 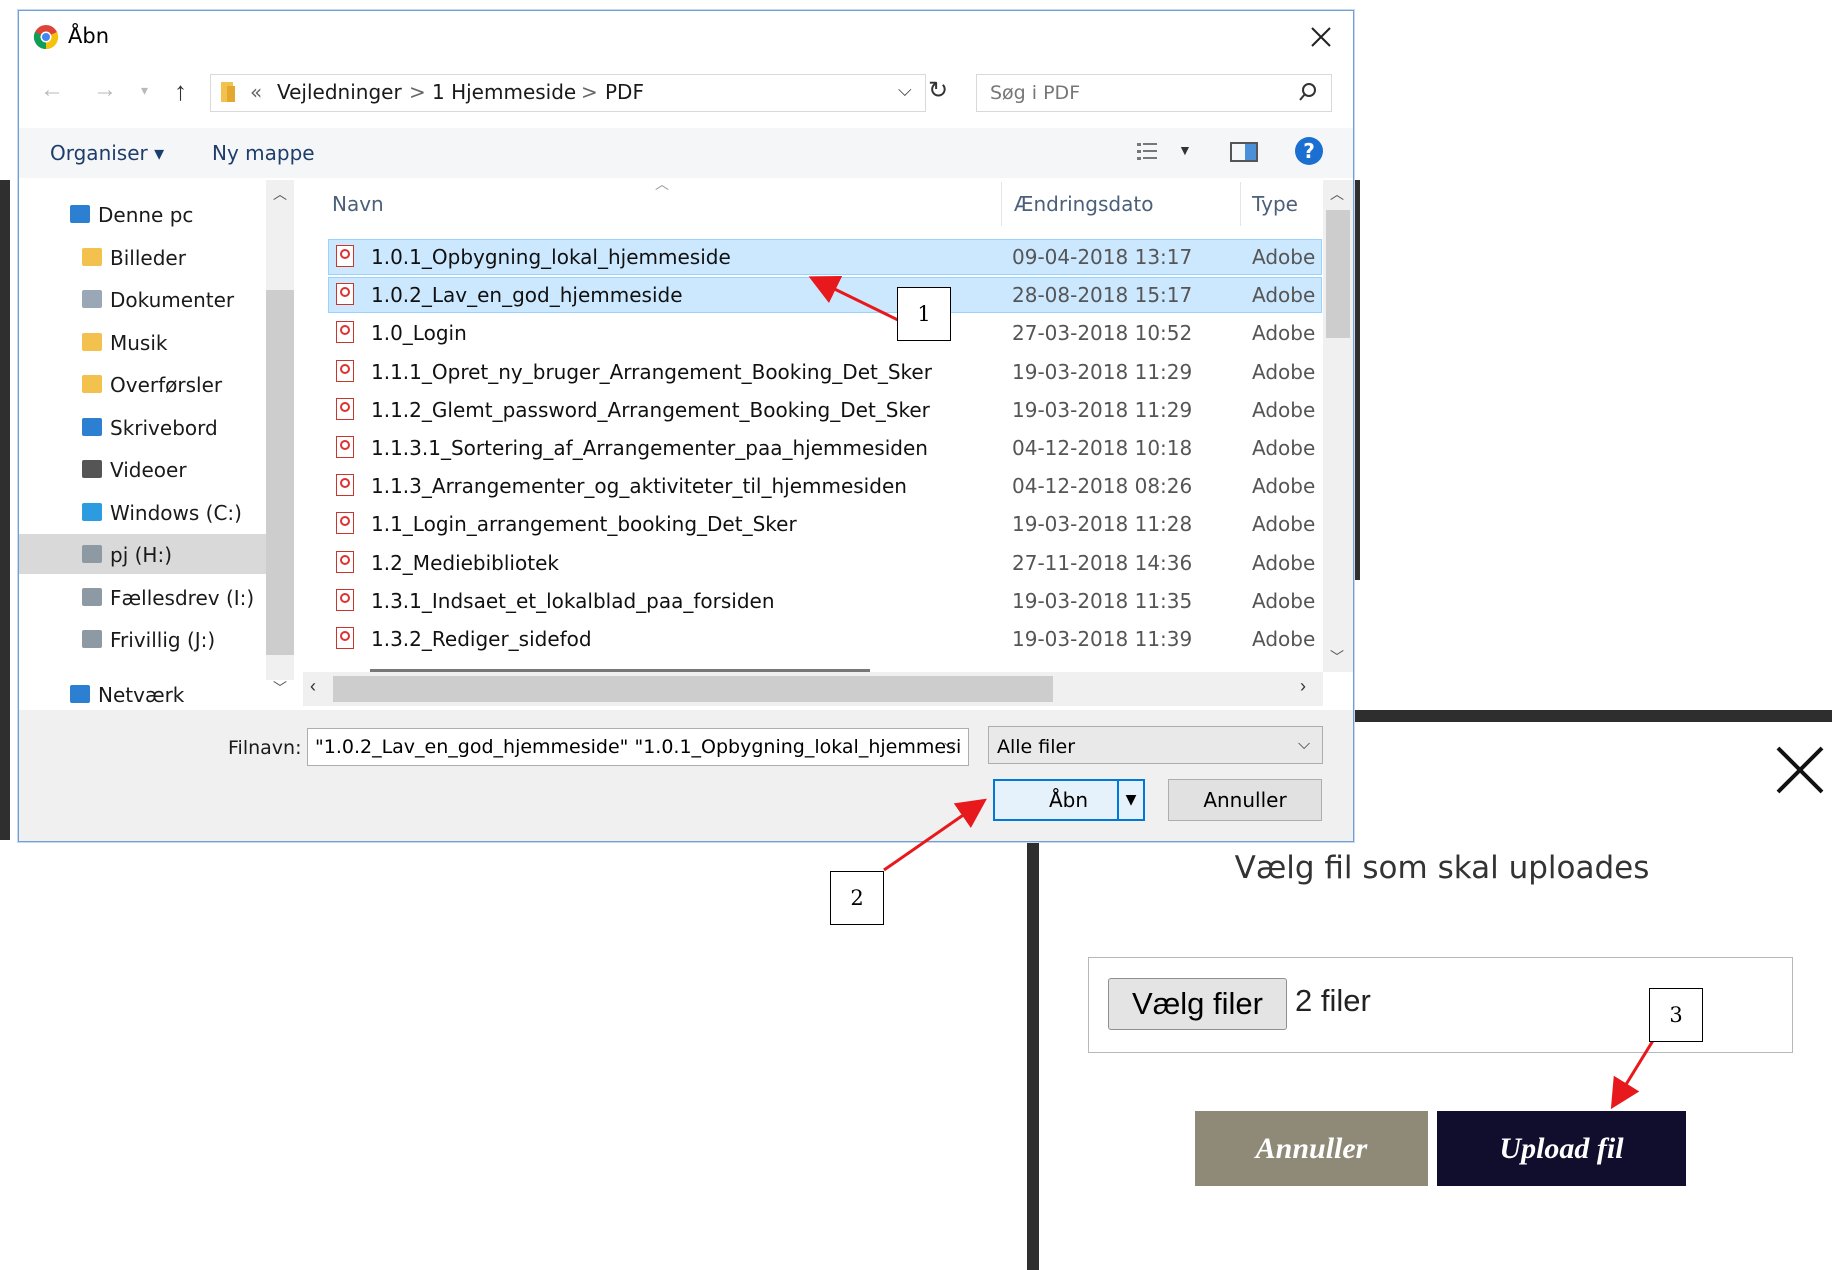 What do you see at coordinates (1676, 1015) in the screenshot?
I see `callout-3: 3` at bounding box center [1676, 1015].